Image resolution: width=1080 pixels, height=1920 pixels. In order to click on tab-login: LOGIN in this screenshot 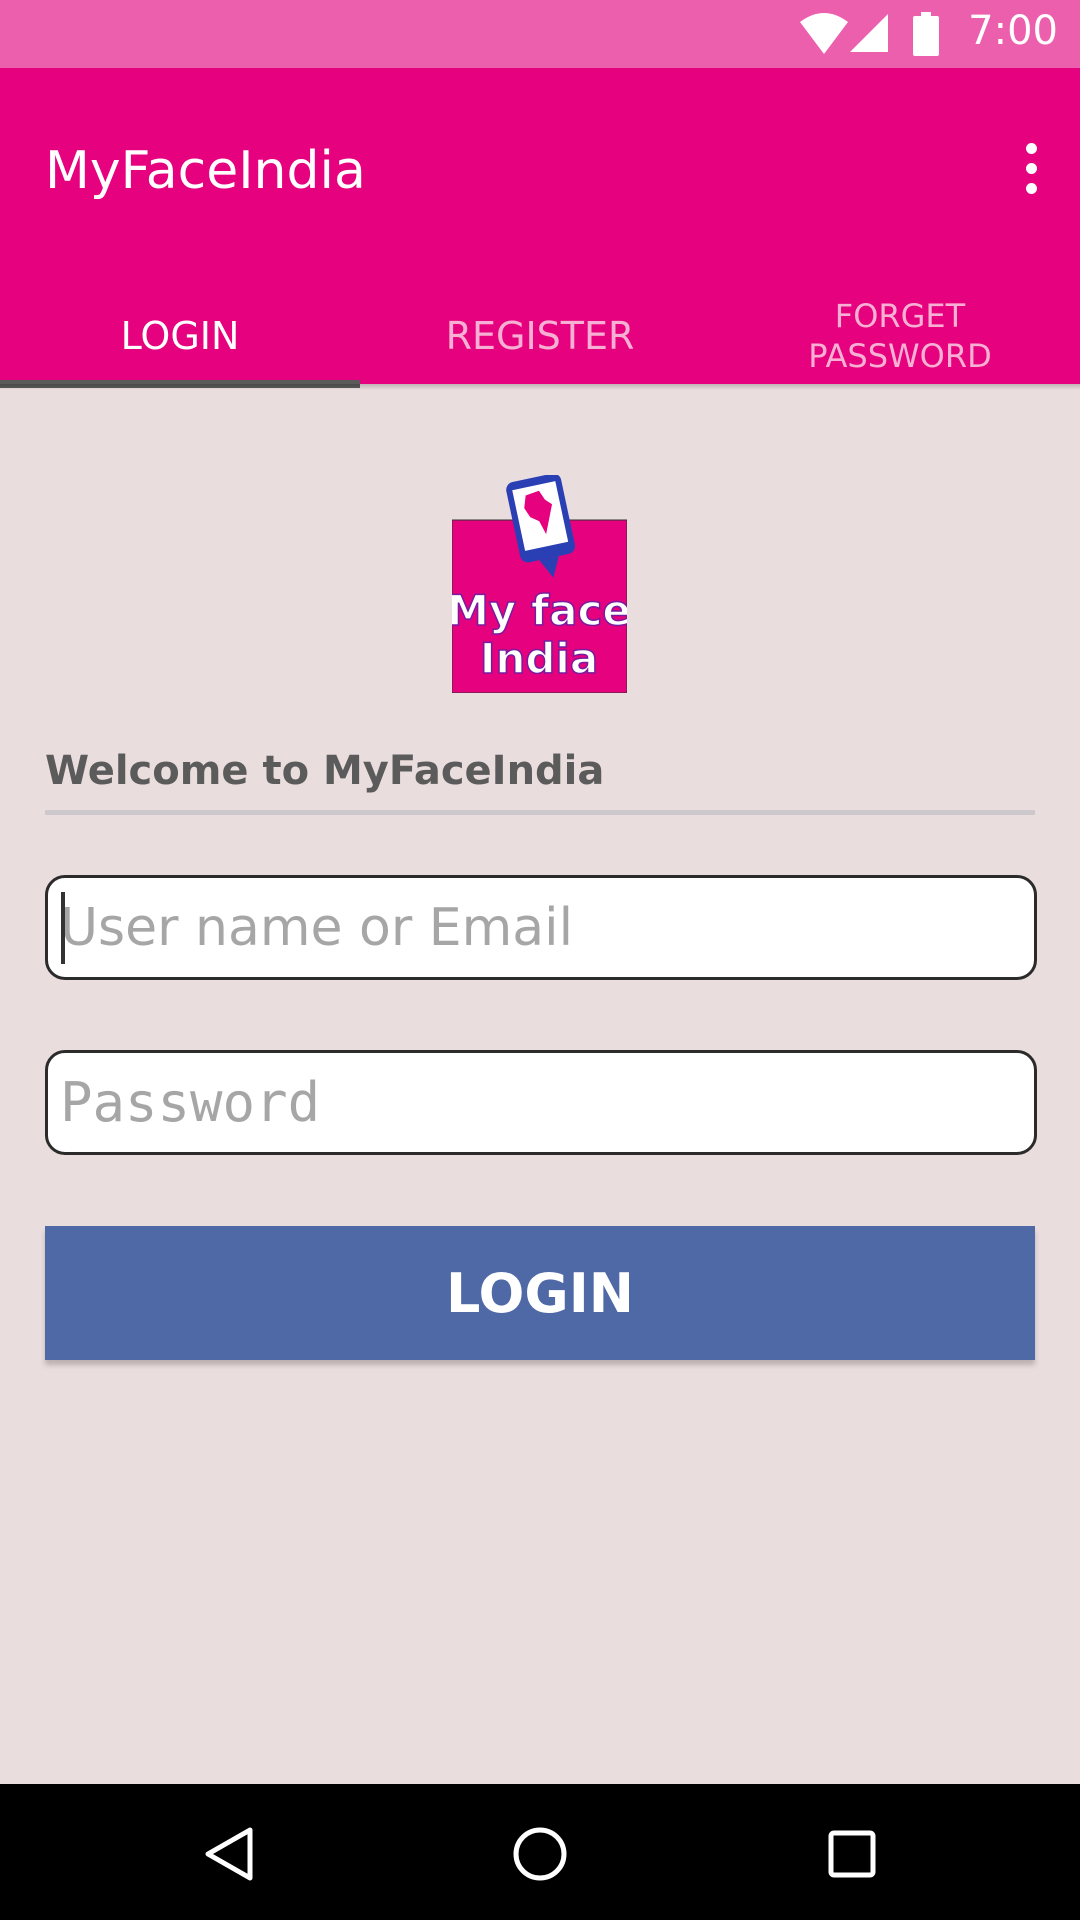, I will do `click(180, 336)`.